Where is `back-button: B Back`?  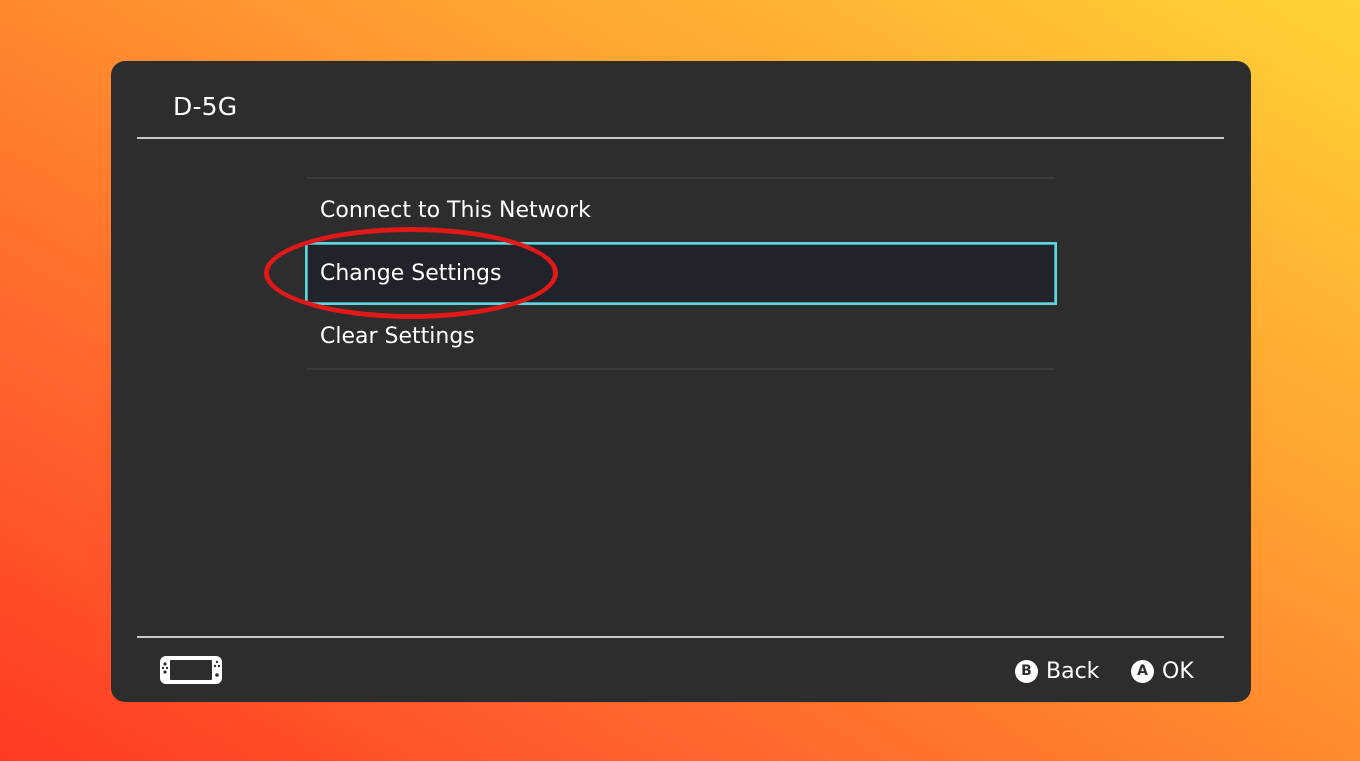 back-button: B Back is located at coordinates (1057, 671).